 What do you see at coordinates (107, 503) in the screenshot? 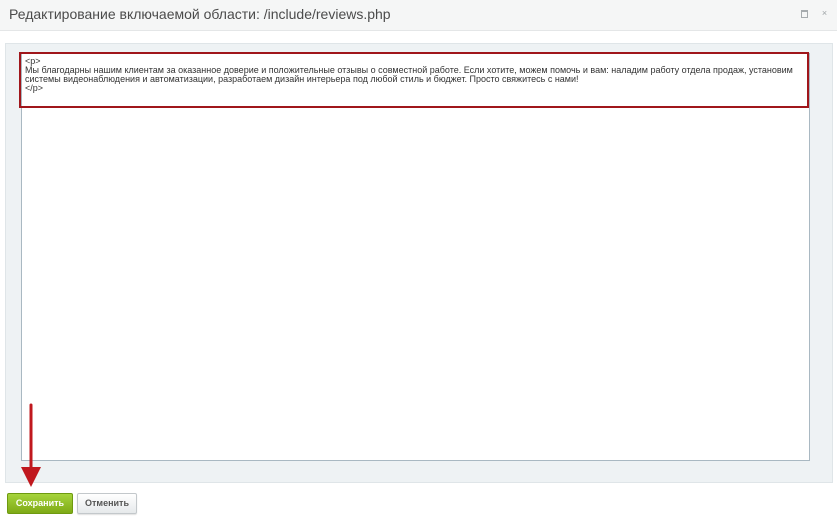
I see `cancel-button: Отменить` at bounding box center [107, 503].